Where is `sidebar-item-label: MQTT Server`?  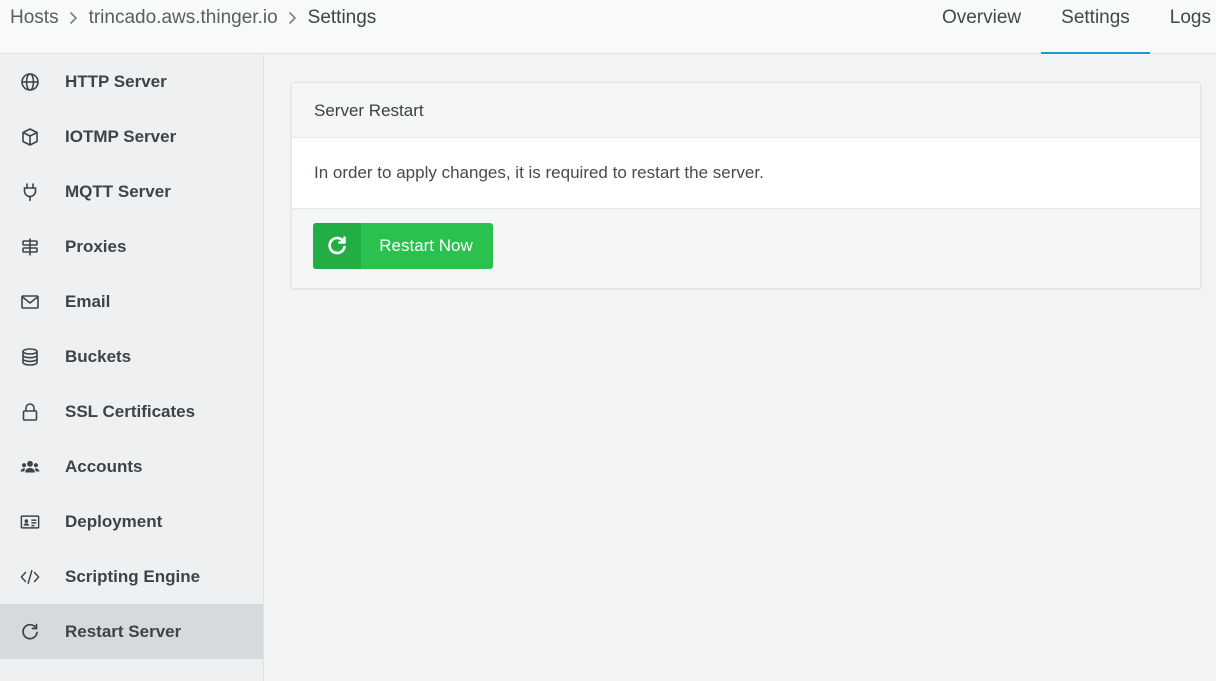
sidebar-item-label: MQTT Server is located at coordinates (118, 191).